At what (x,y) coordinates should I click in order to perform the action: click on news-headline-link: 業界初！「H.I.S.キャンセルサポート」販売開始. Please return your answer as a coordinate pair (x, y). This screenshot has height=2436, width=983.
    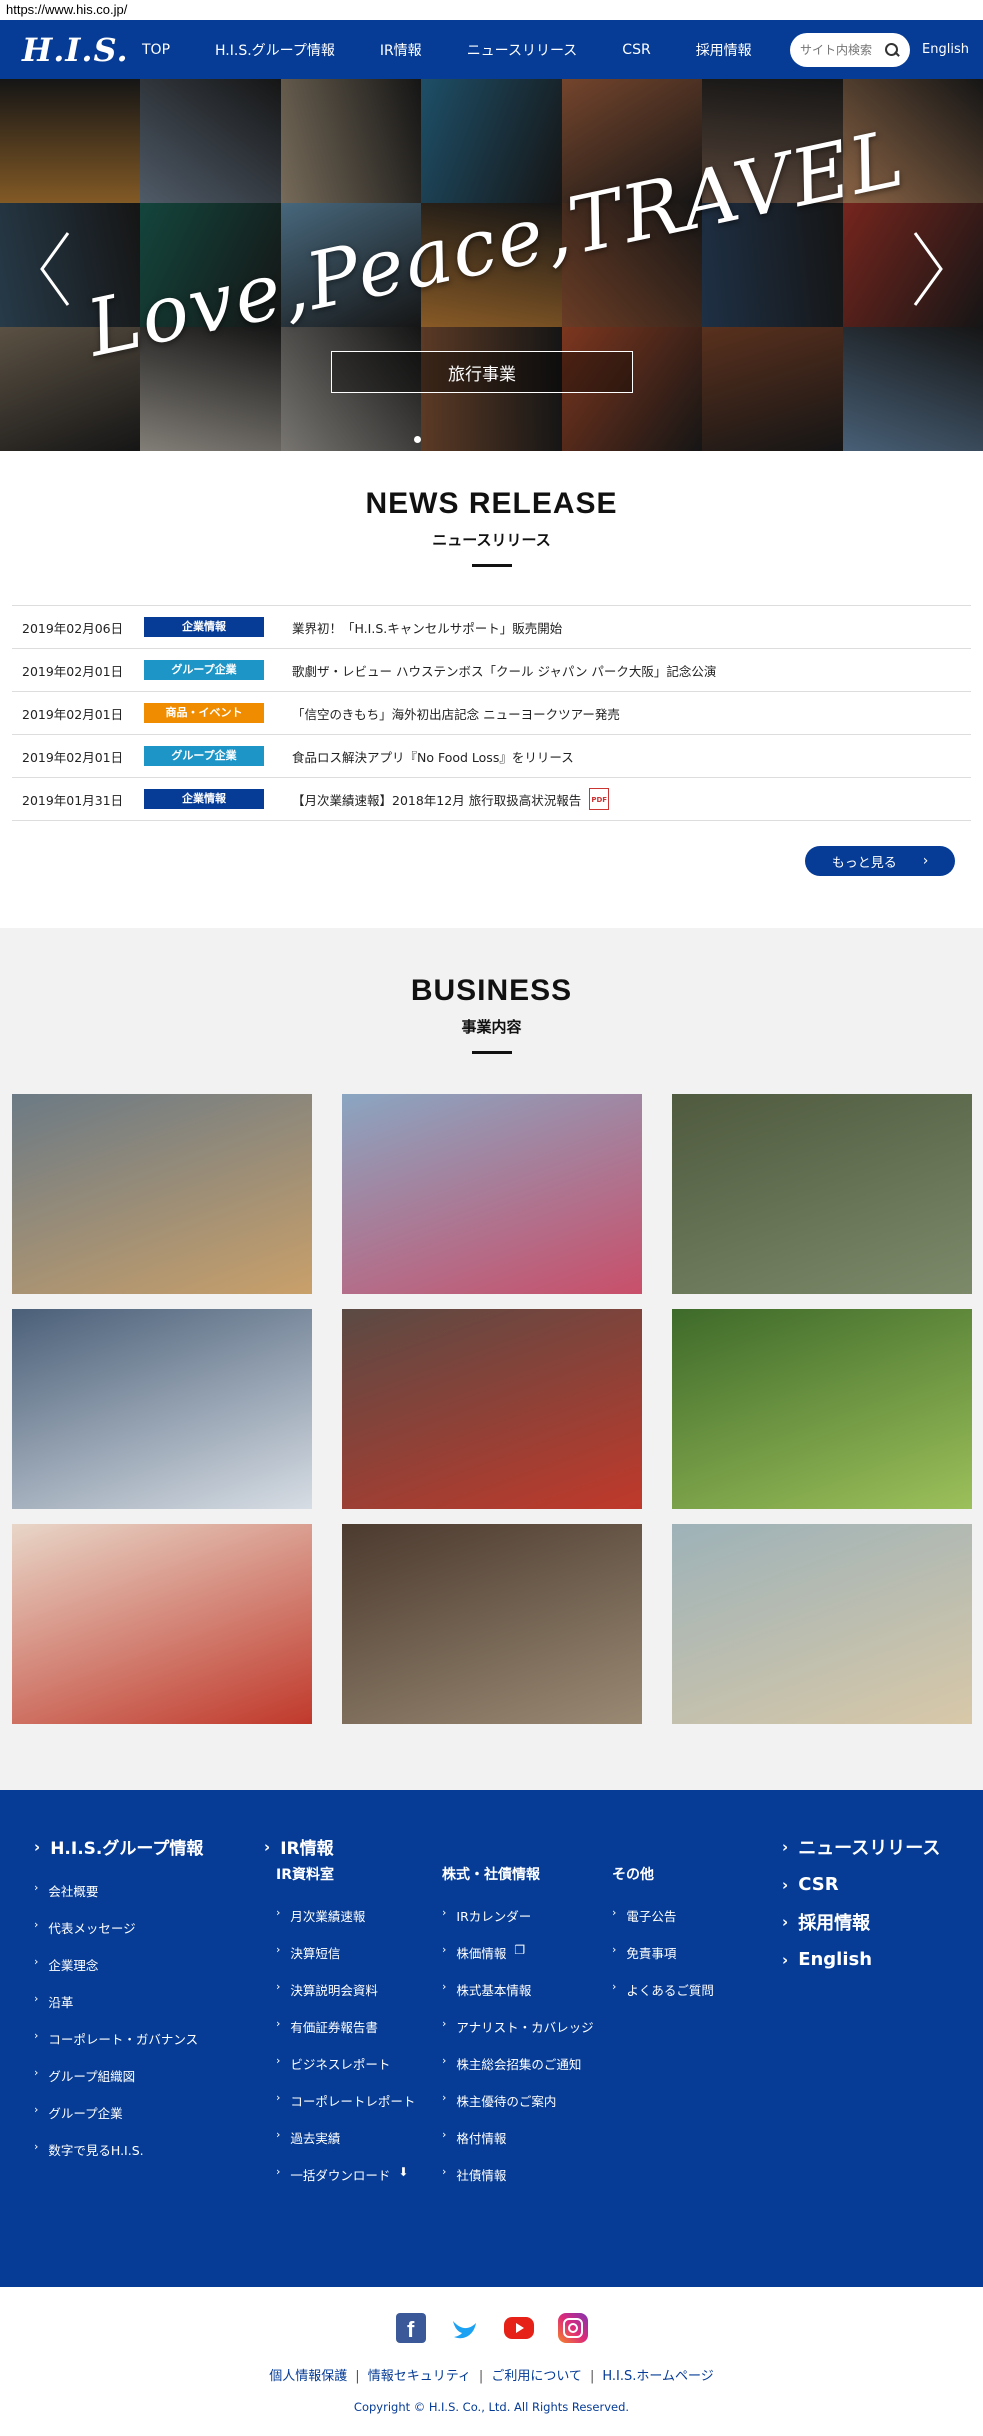
    Looking at the image, I should click on (427, 627).